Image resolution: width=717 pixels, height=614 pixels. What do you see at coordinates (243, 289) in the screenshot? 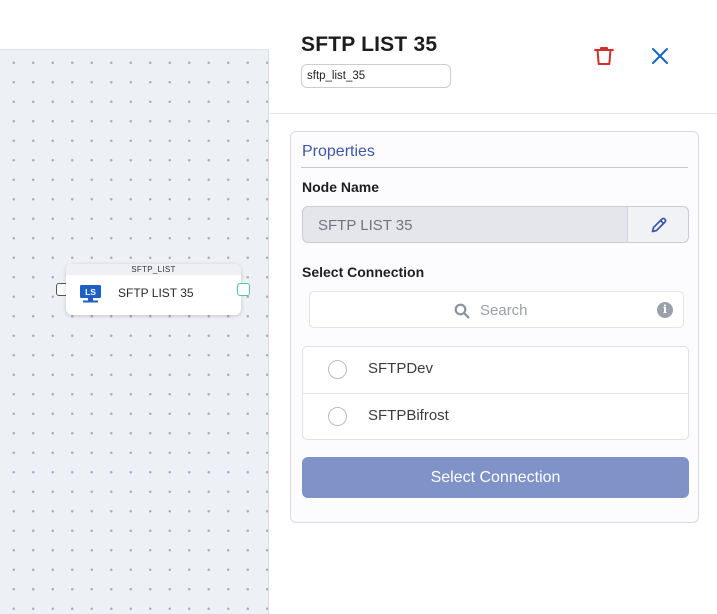
I see `node-output-port` at bounding box center [243, 289].